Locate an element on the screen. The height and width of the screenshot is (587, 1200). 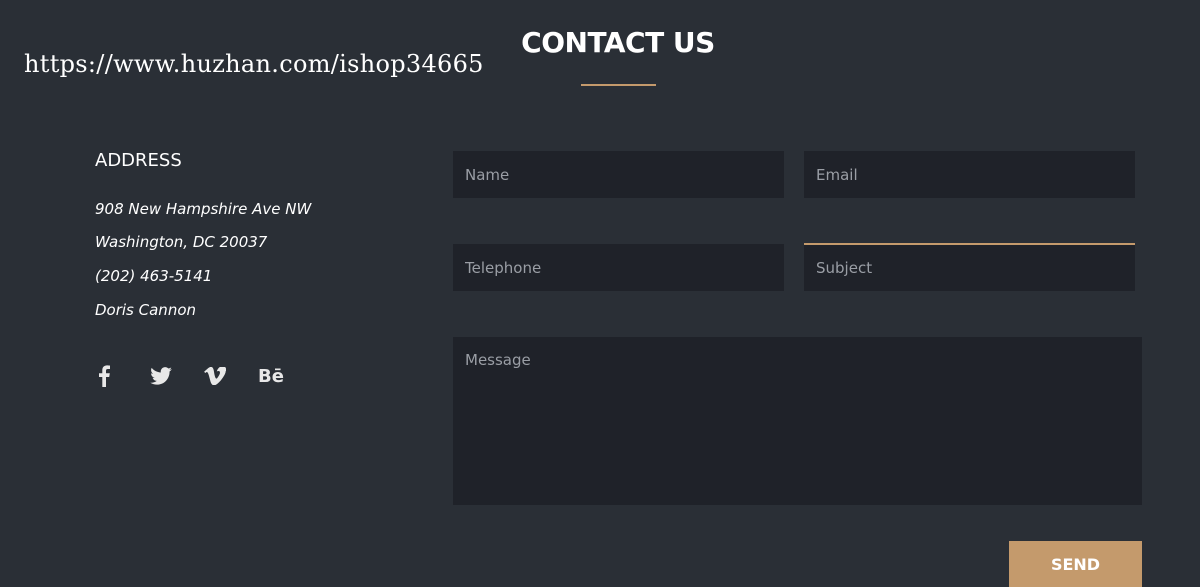
name-input is located at coordinates (618, 174).